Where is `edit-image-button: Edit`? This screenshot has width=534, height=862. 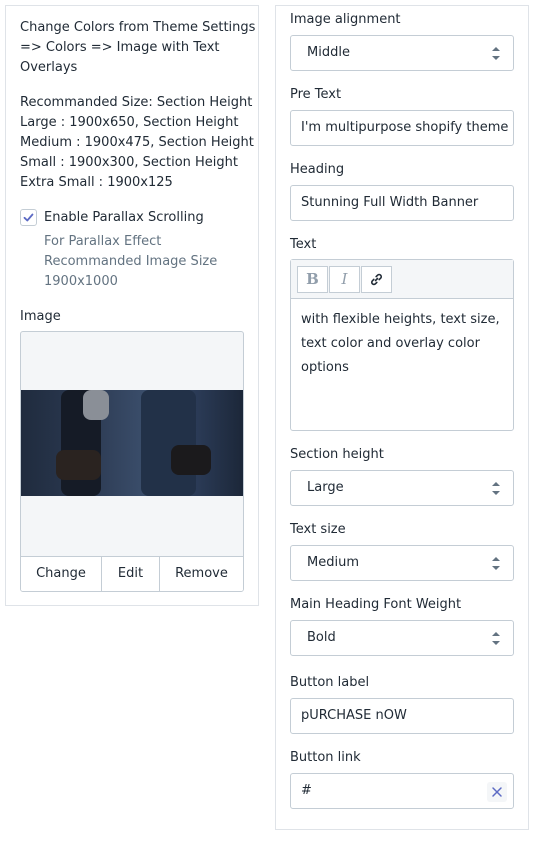 edit-image-button: Edit is located at coordinates (131, 574).